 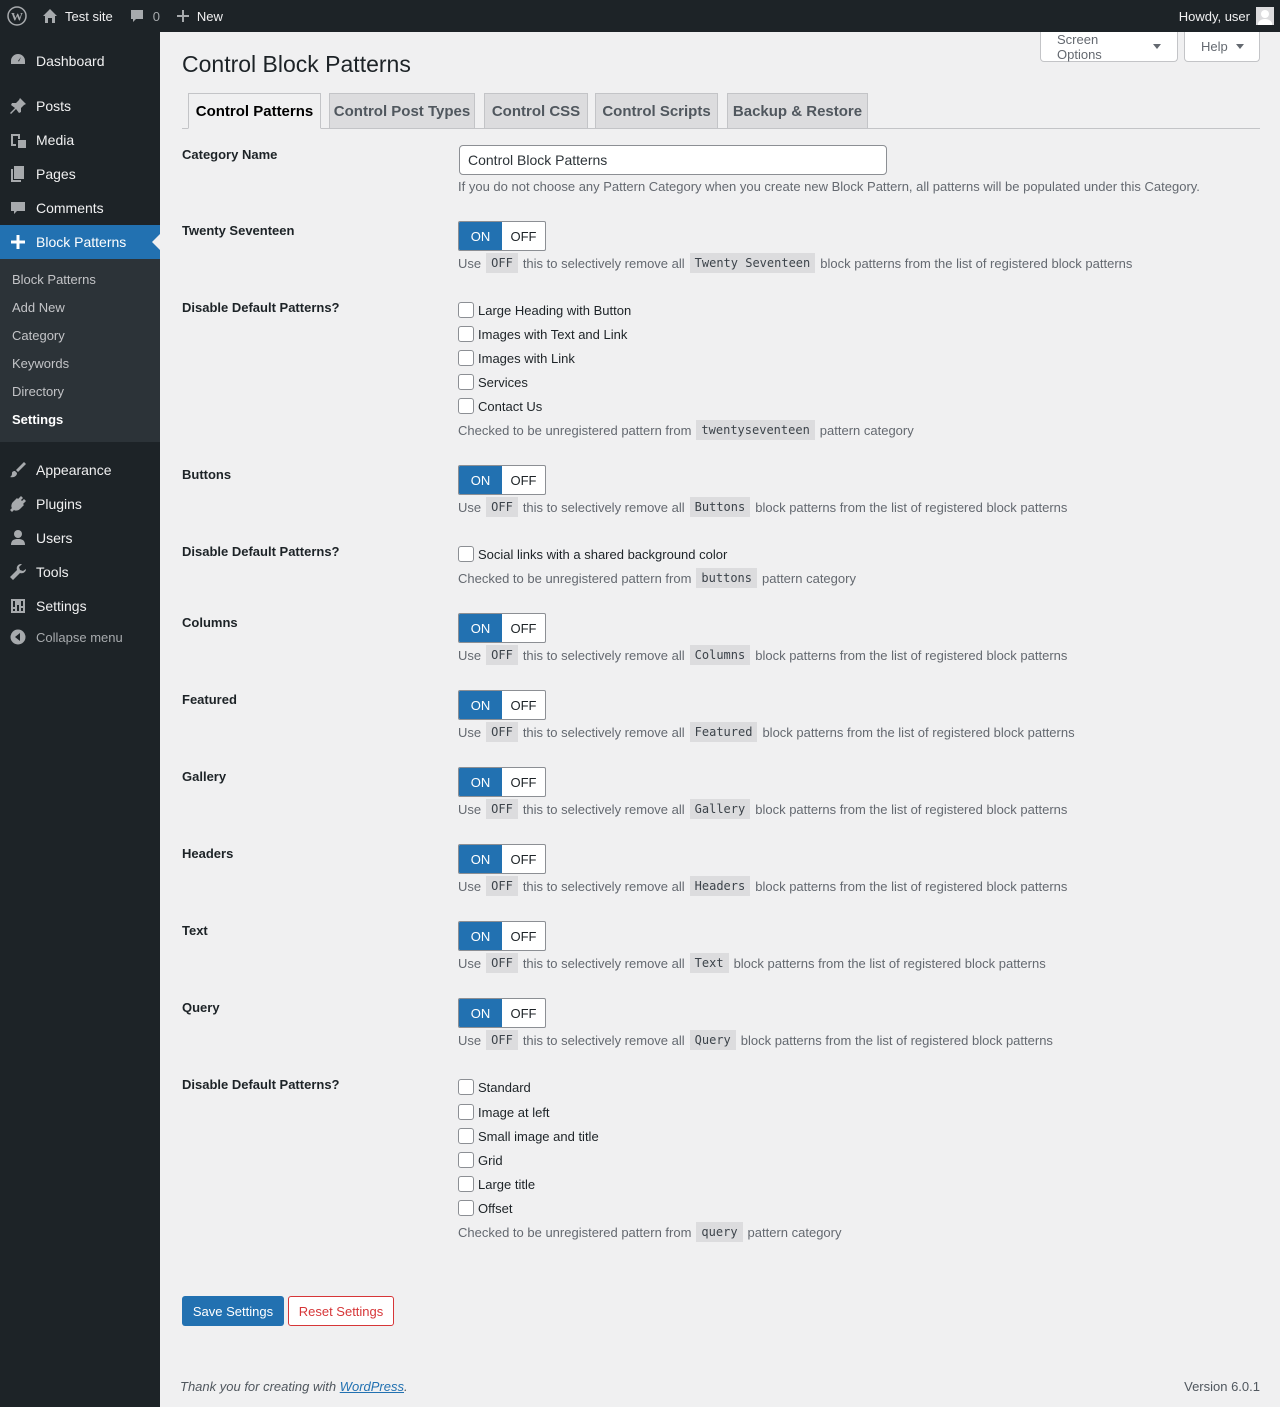 I want to click on sidebar-item-label: Settings, so click(x=61, y=606).